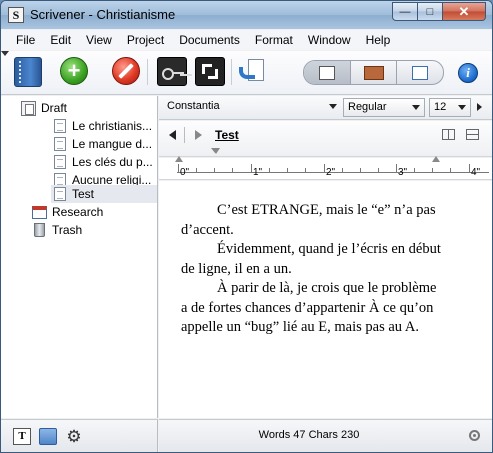  Describe the element at coordinates (16, 15) in the screenshot. I see `scrivener-app-icon: S` at that location.